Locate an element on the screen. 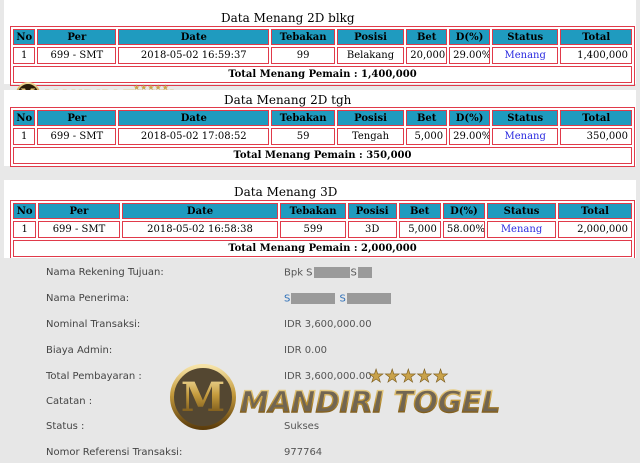  table-total-row: Total Menang Pemain : 350,000 is located at coordinates (322, 155).